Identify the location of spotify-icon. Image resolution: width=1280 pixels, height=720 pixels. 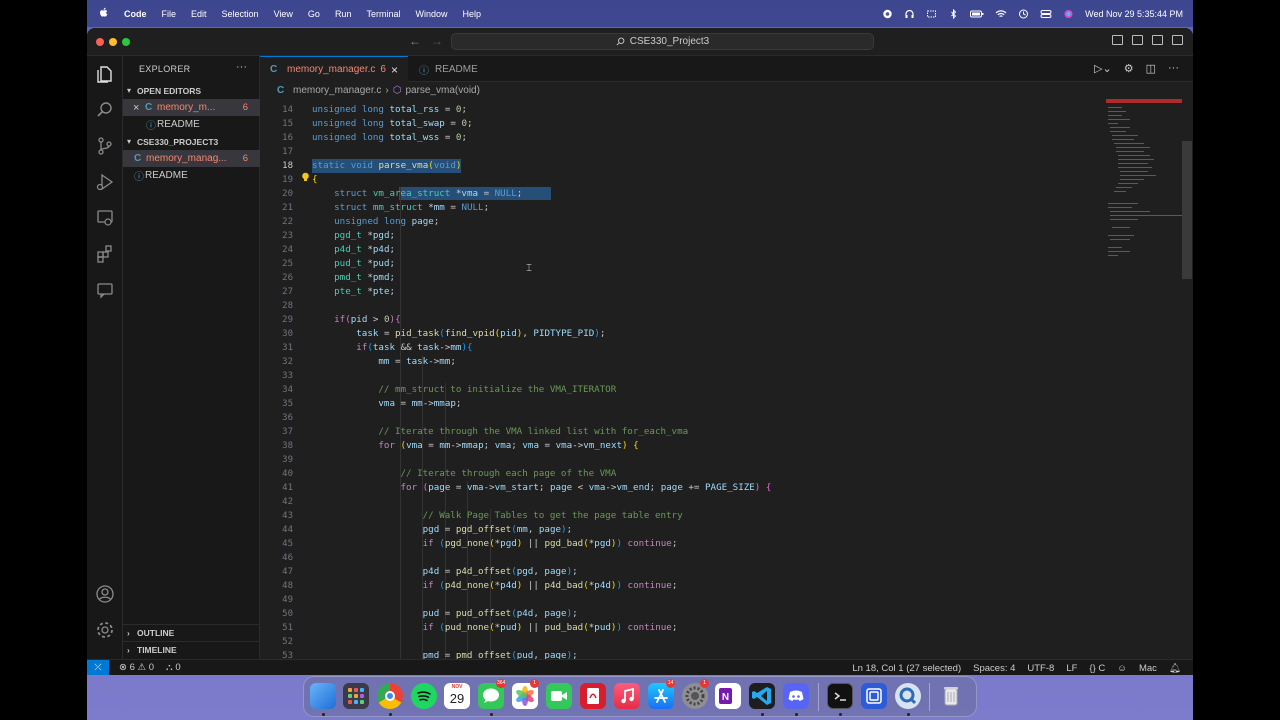
(424, 696).